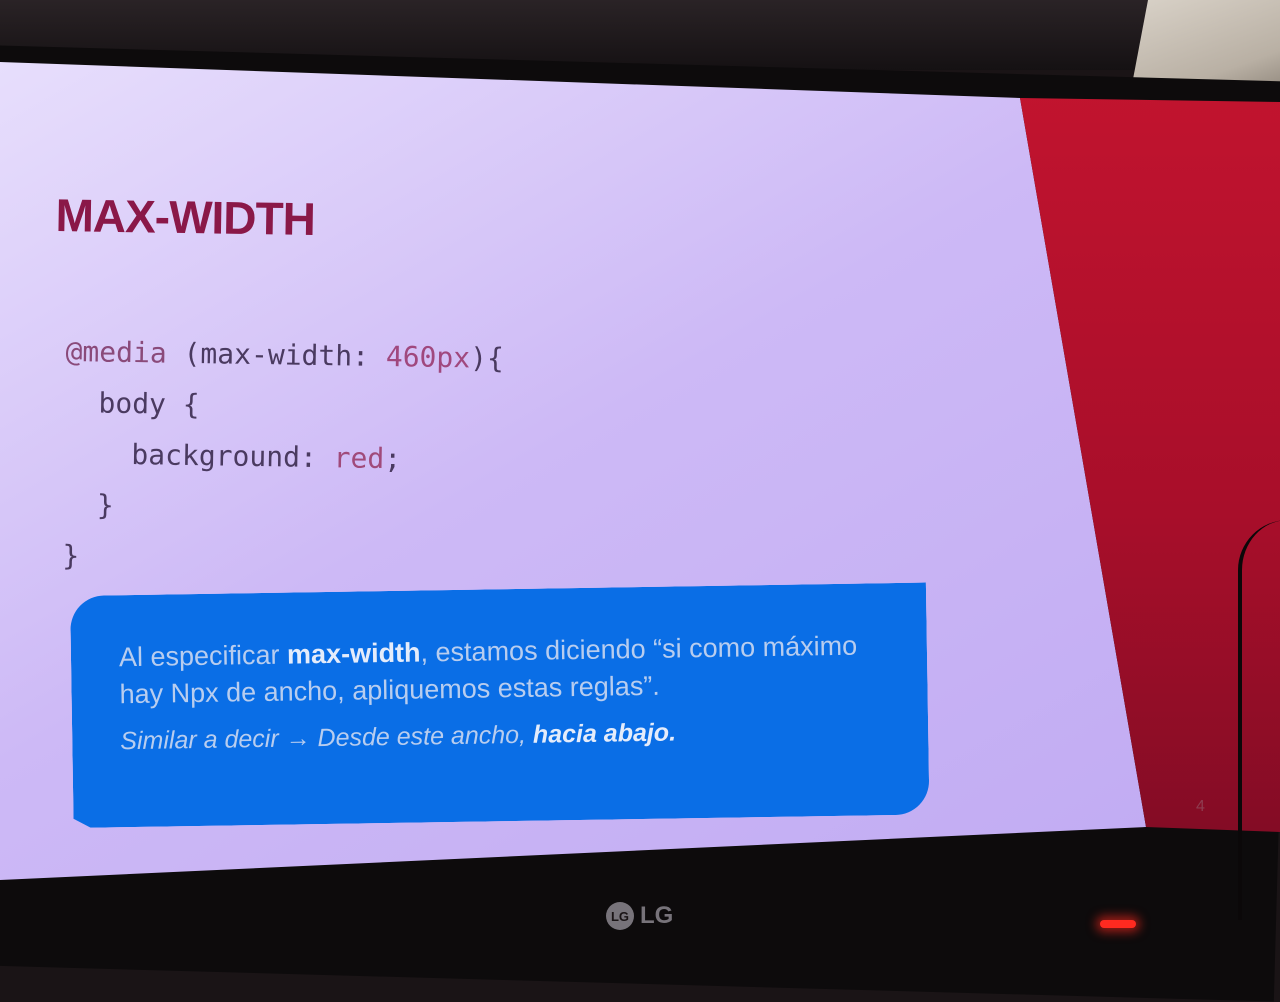 The height and width of the screenshot is (1002, 1280). I want to click on note-bold: max-width, so click(353, 653).